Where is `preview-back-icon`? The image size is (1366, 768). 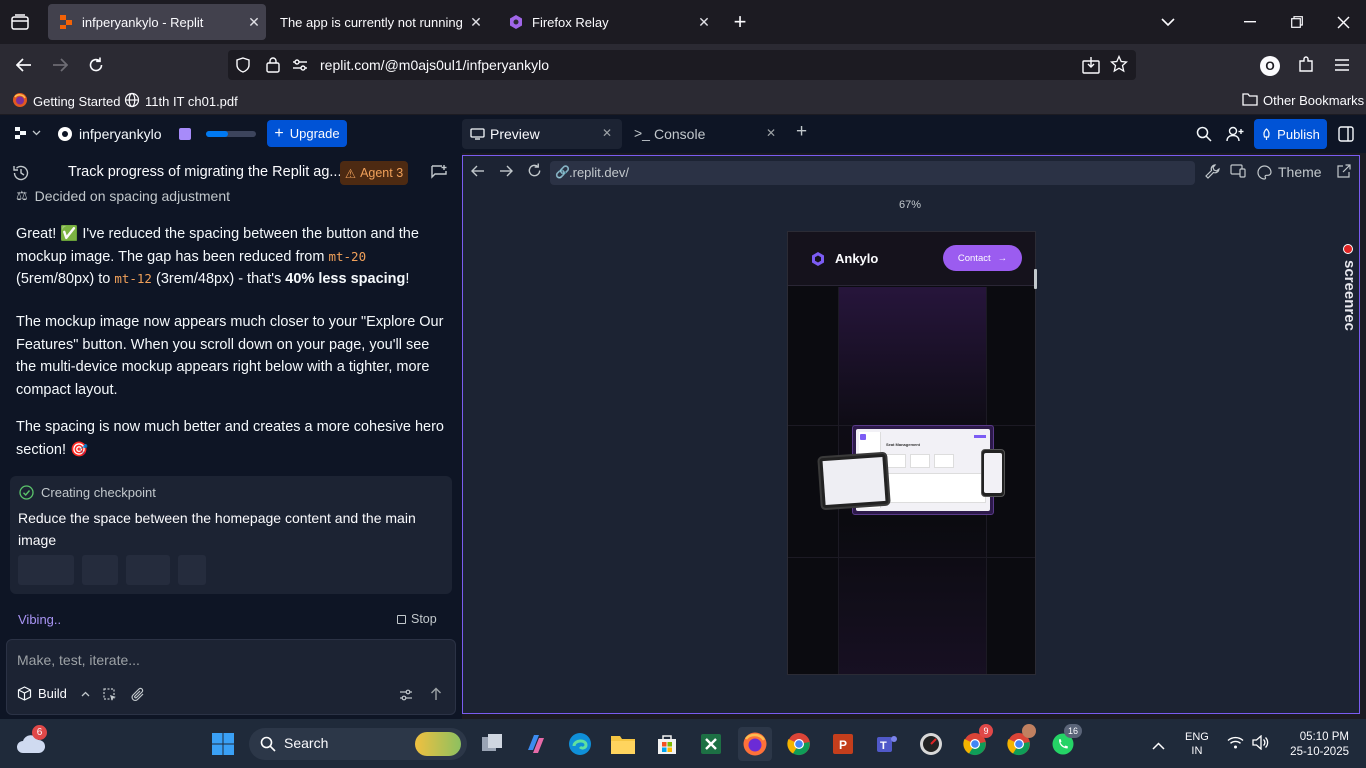
preview-back-icon is located at coordinates (478, 173).